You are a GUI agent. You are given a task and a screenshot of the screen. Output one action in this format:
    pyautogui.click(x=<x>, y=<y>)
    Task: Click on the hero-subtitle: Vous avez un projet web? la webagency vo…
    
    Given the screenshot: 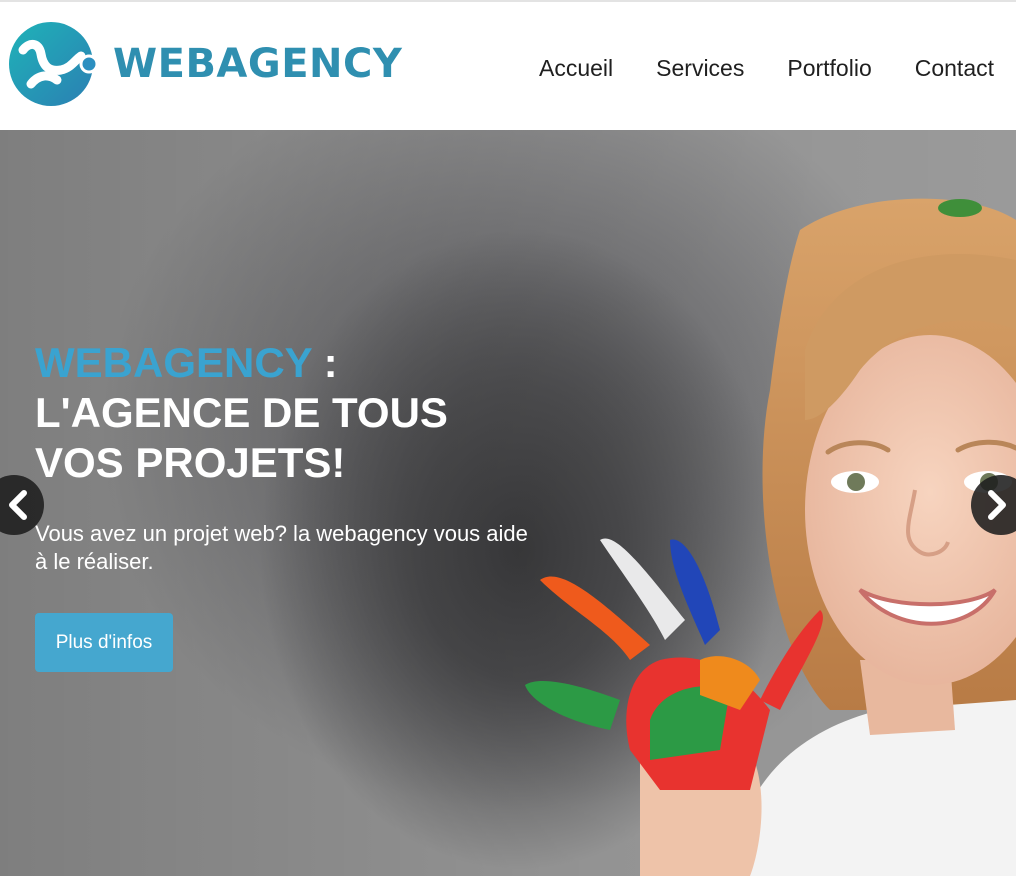 What is the action you would take?
    pyautogui.click(x=281, y=547)
    